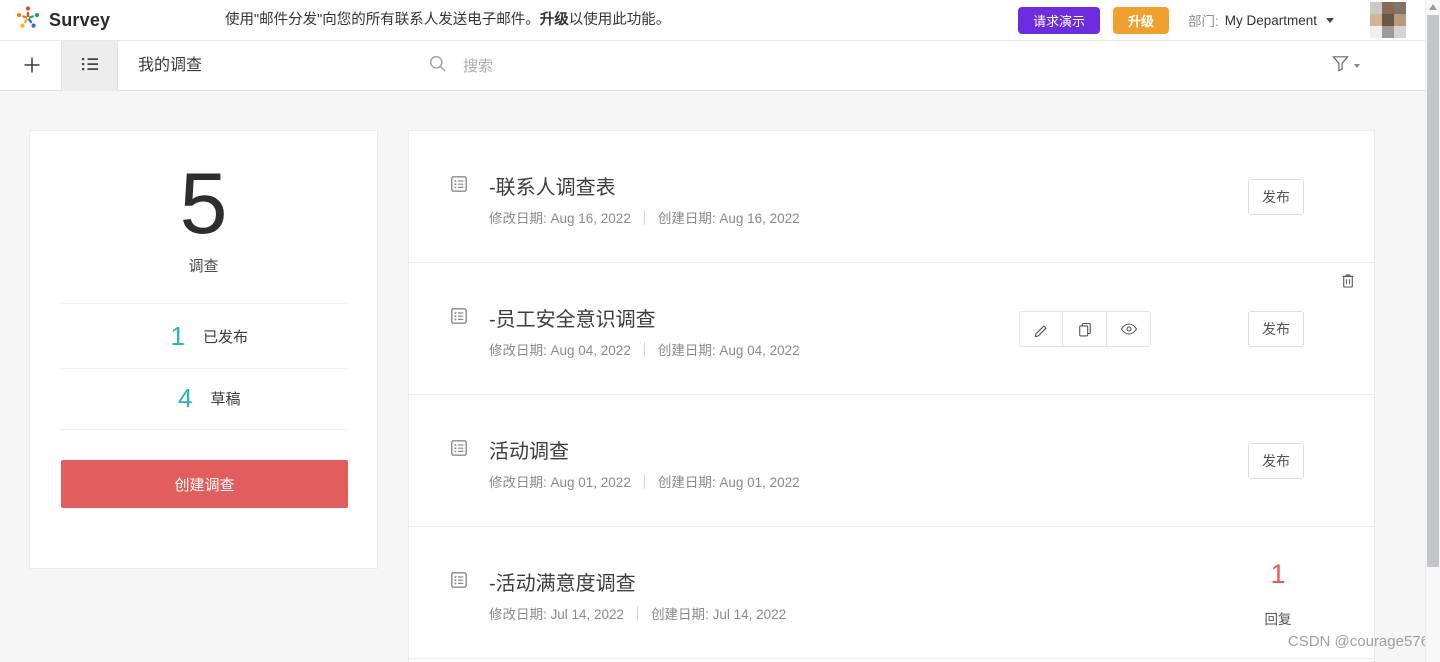  What do you see at coordinates (572, 317) in the screenshot?
I see `survey-title: -员工安全意识调查` at bounding box center [572, 317].